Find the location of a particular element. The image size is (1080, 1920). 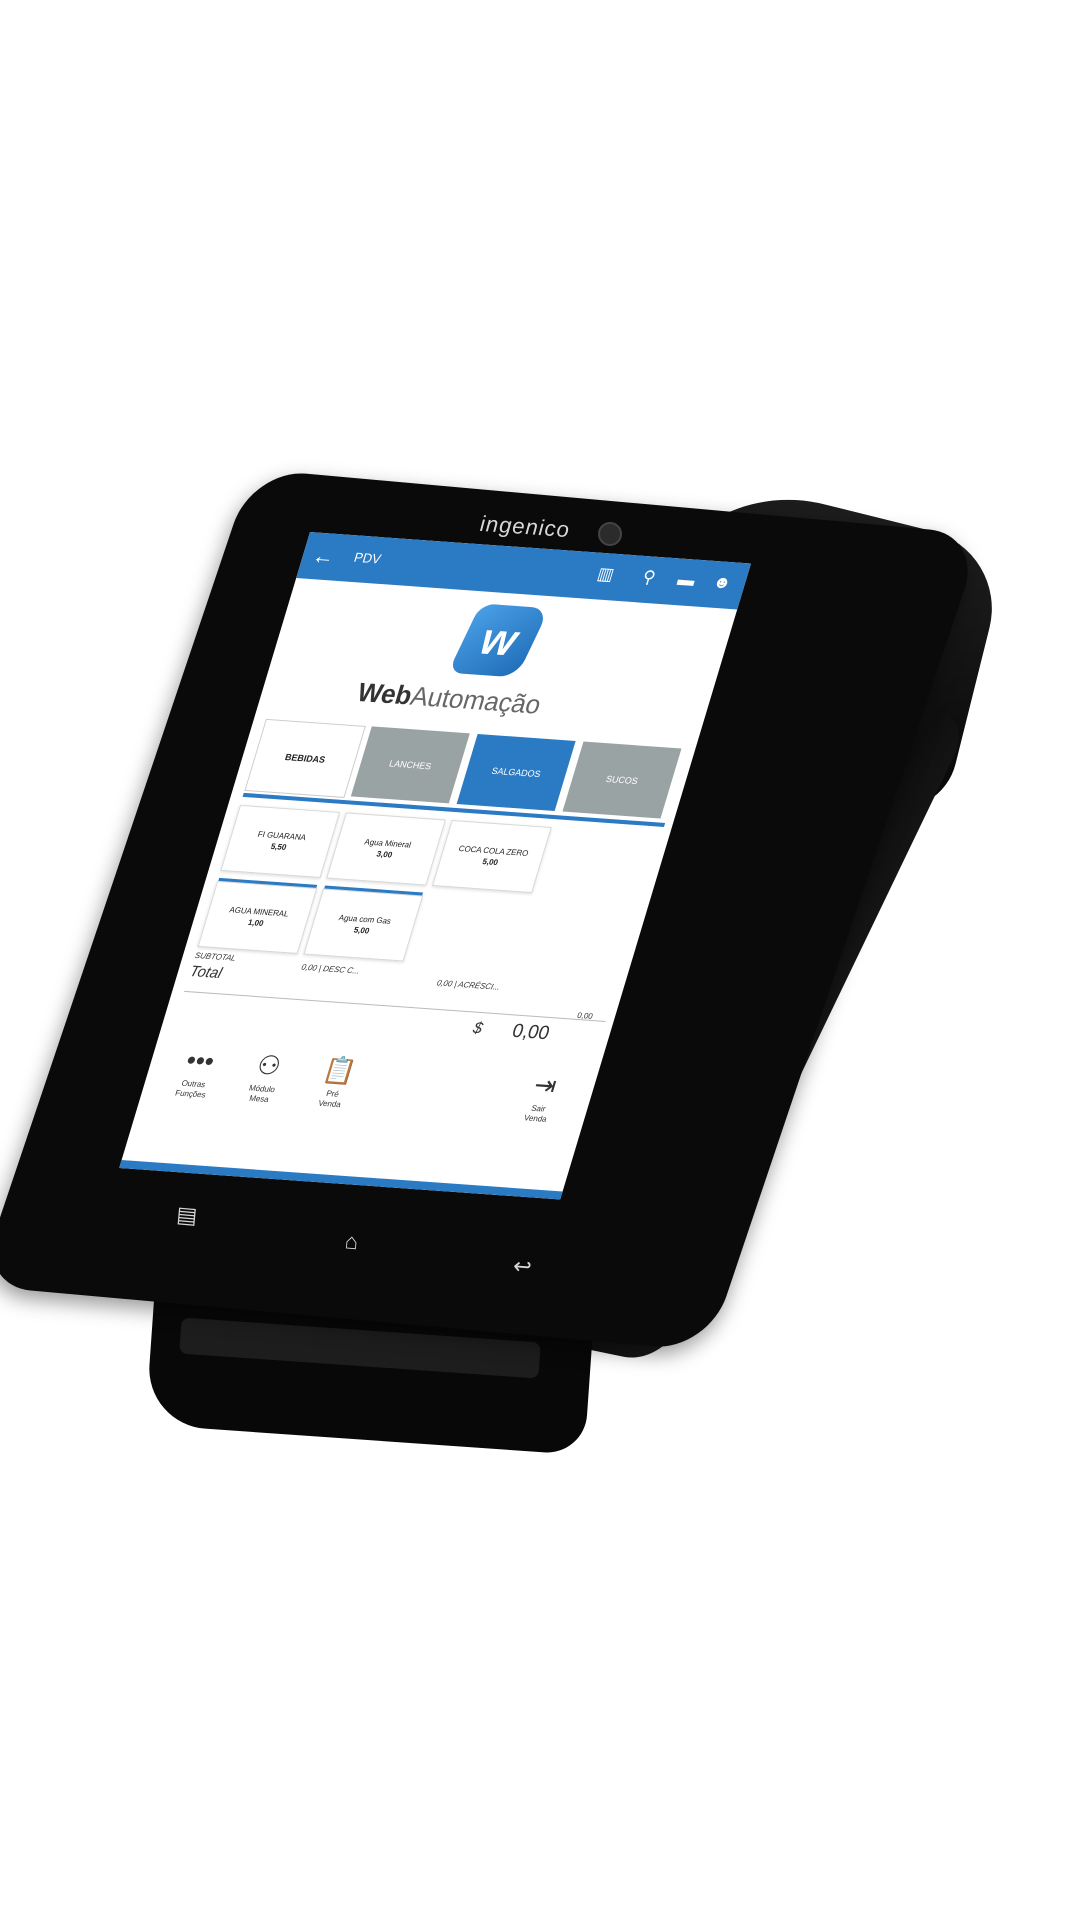

product-card: COCA COLA ZERO 5,00 is located at coordinates (492, 856).